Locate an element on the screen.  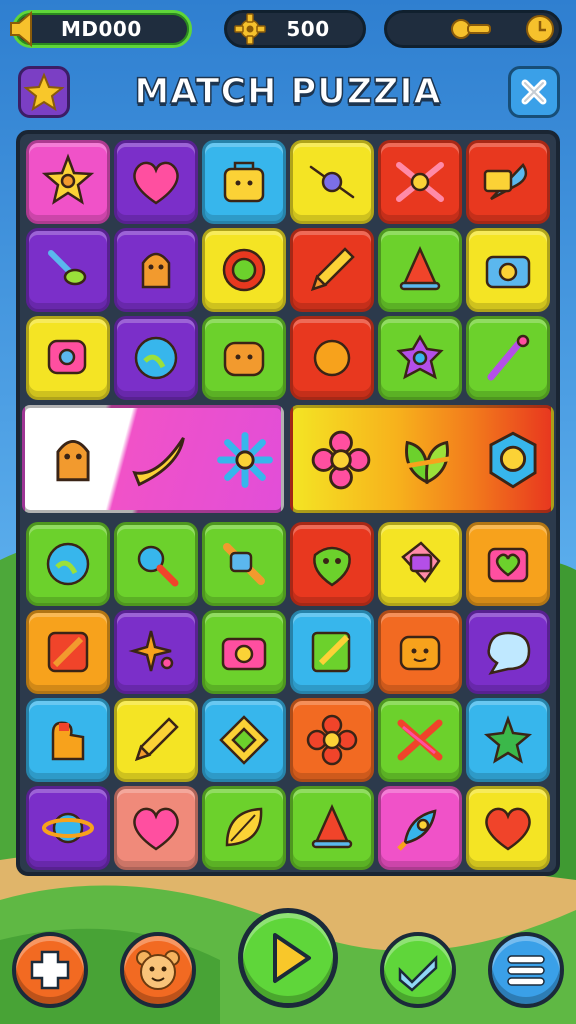
bear-face-icon is located at coordinates (244, 359).